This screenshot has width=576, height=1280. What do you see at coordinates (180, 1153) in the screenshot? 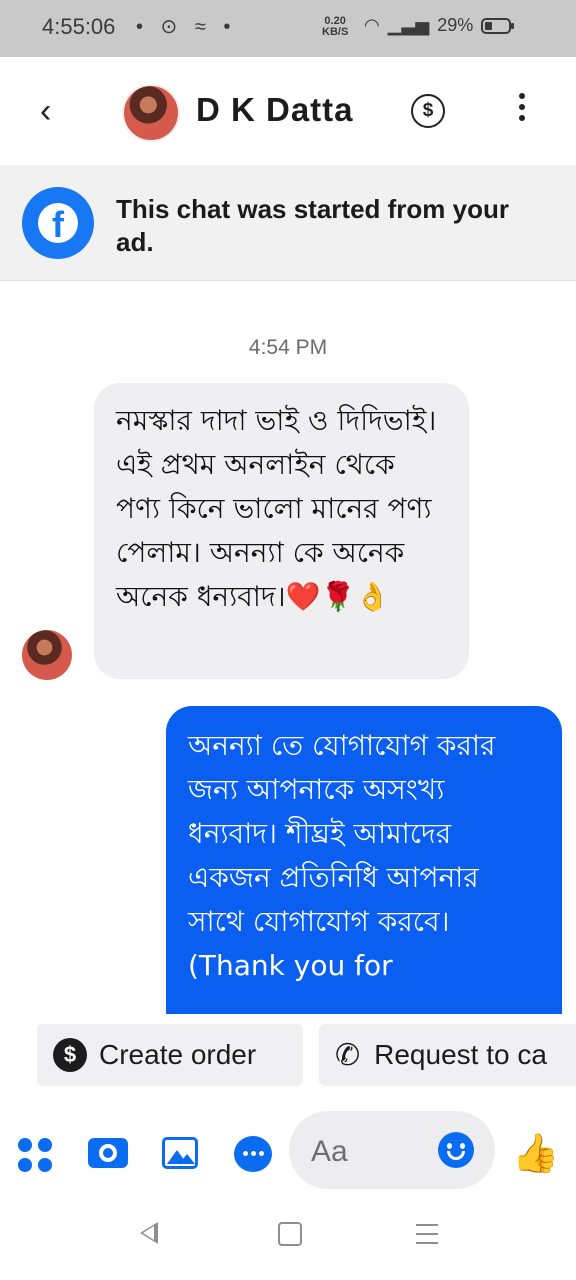
I see `gallery-icon` at bounding box center [180, 1153].